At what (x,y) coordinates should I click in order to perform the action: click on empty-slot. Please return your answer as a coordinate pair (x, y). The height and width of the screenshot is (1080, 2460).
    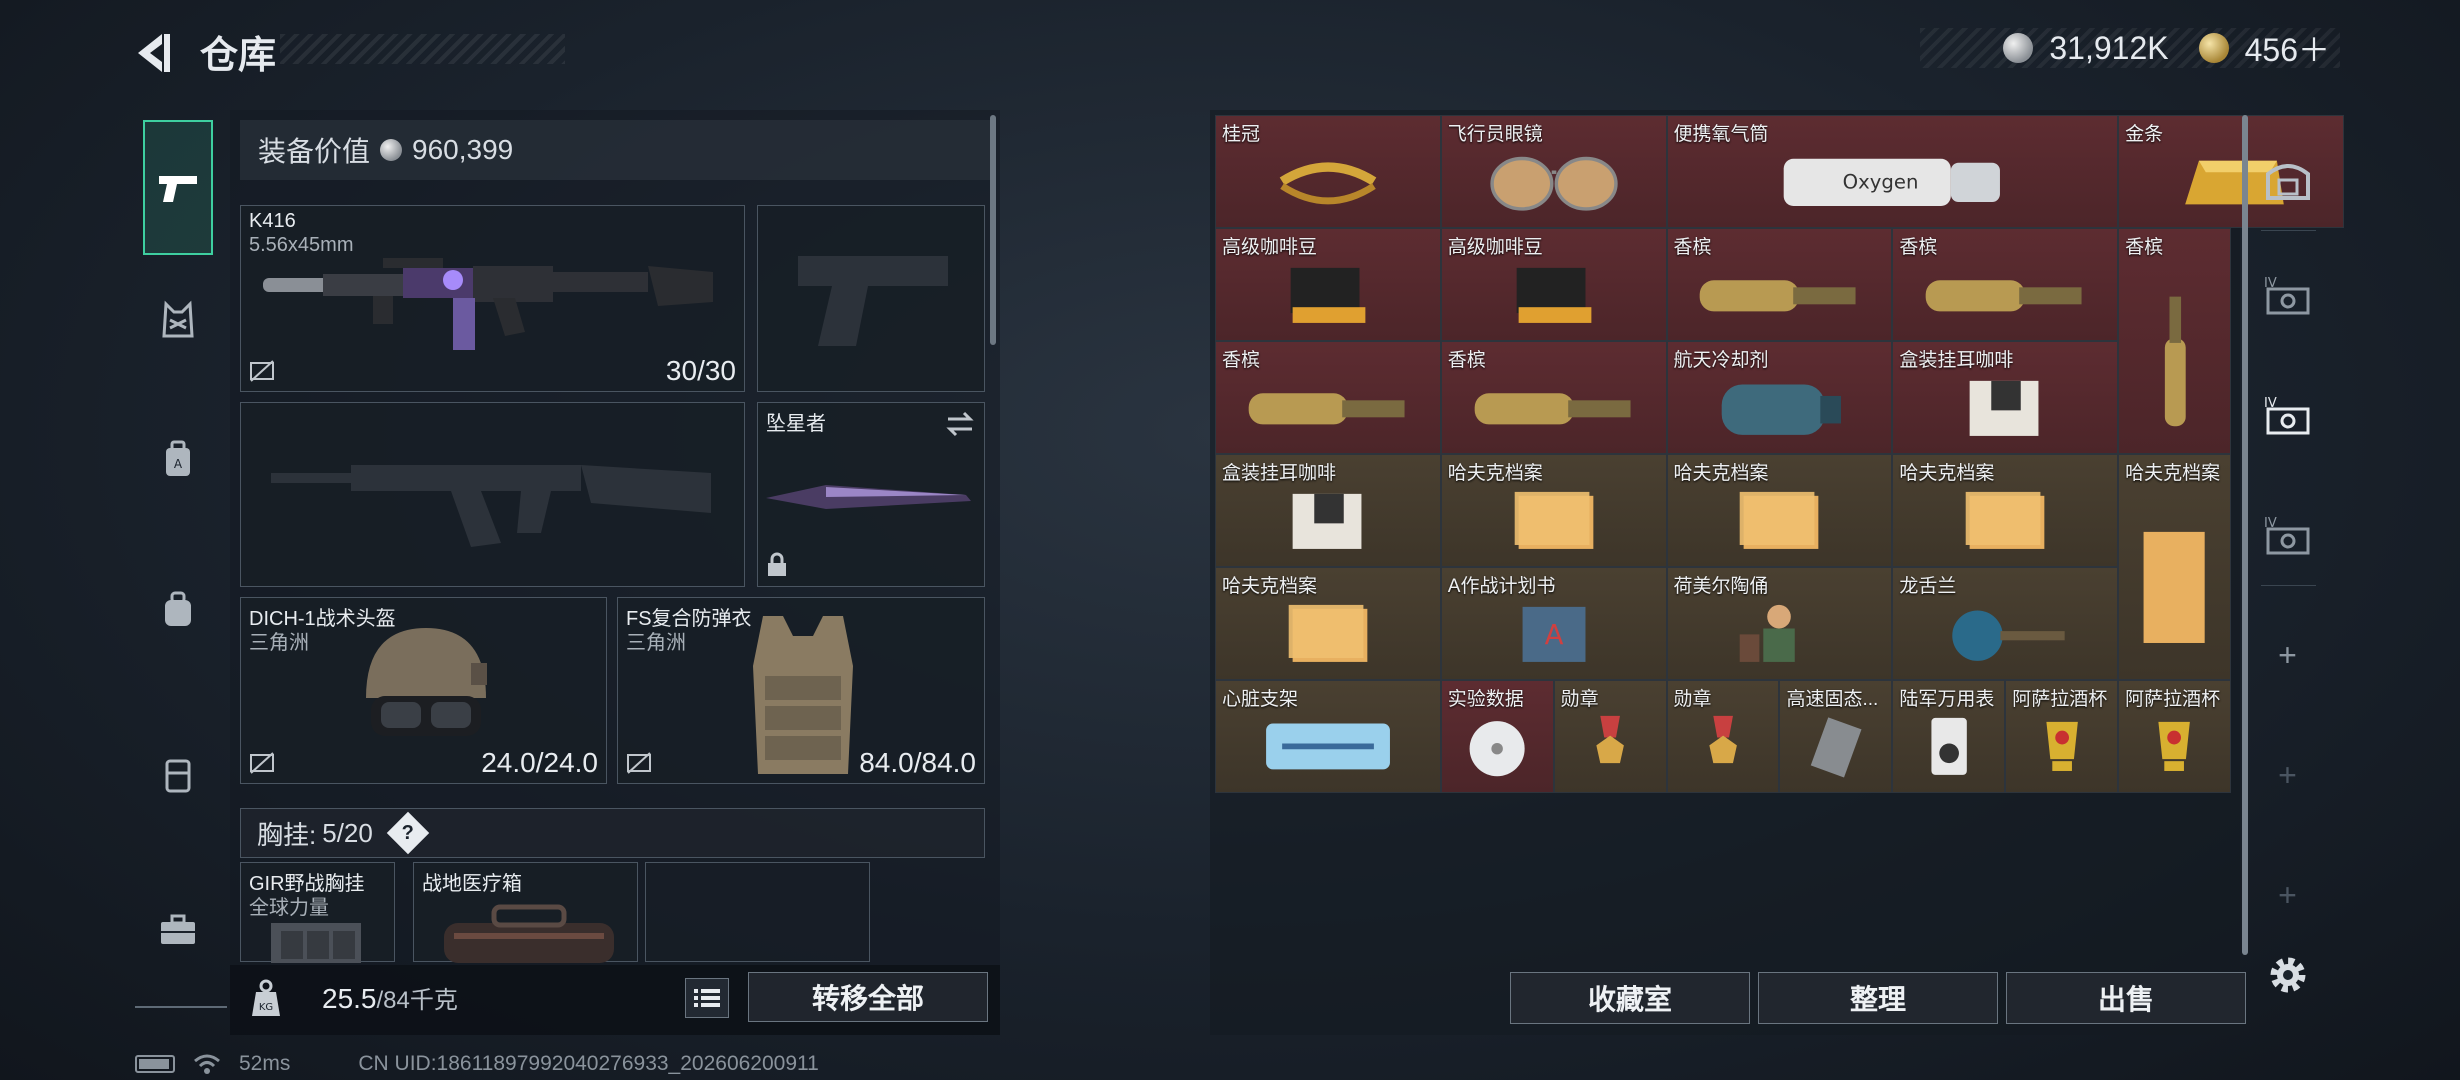
    Looking at the image, I should click on (757, 912).